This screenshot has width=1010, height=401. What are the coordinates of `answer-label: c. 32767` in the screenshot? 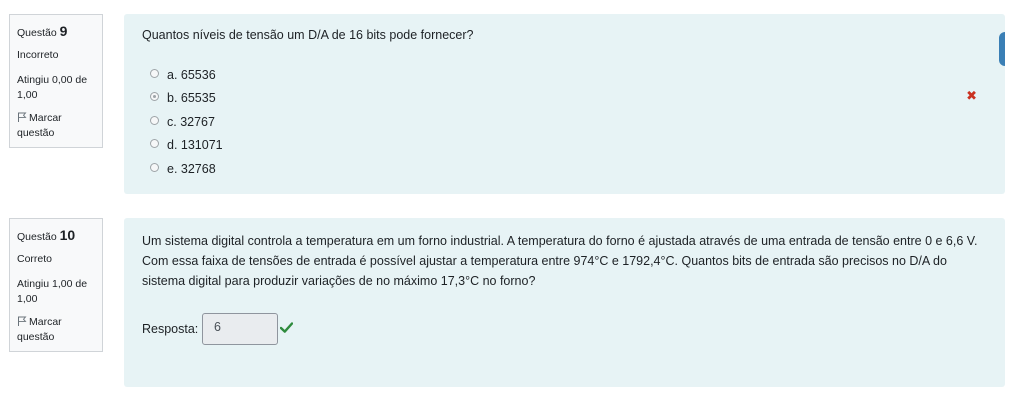 It's located at (191, 122).